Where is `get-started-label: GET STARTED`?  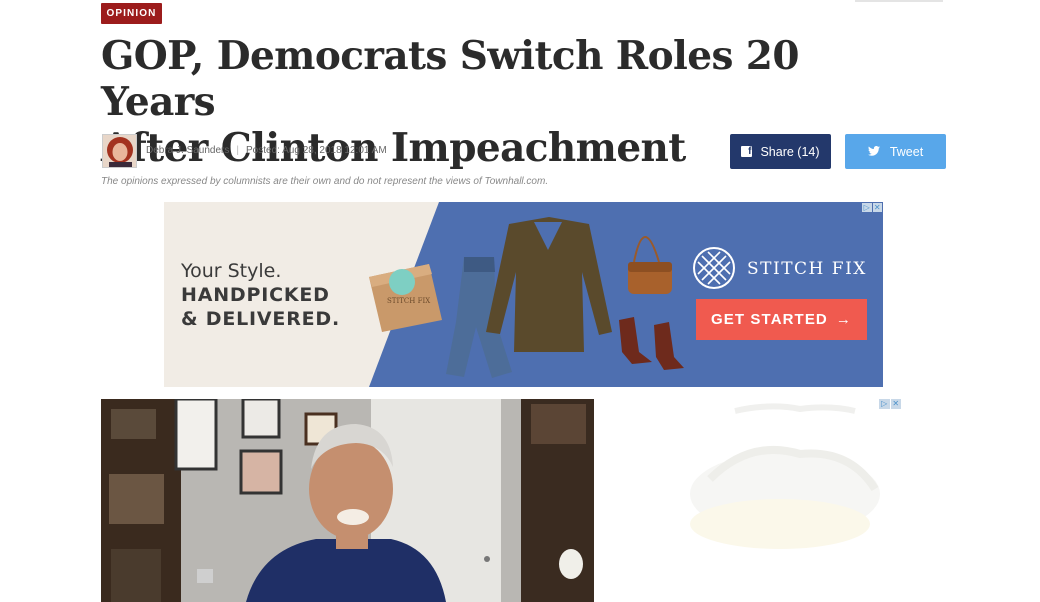
get-started-label: GET STARTED is located at coordinates (769, 319).